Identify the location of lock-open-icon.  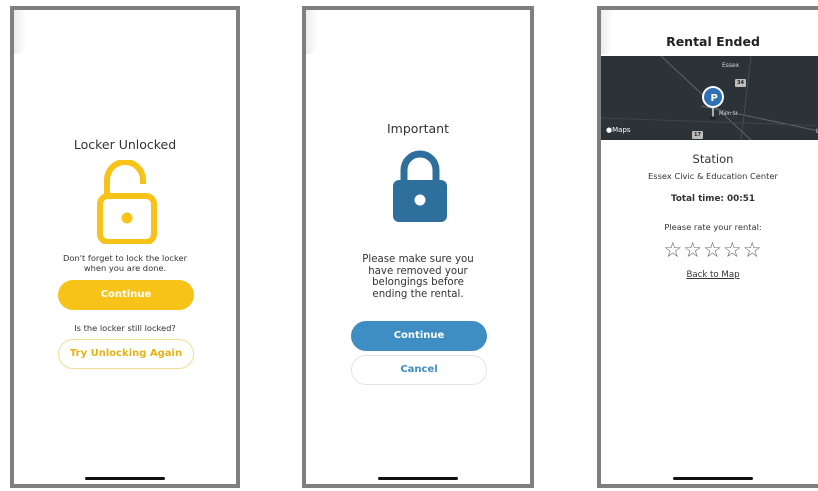
(127, 202).